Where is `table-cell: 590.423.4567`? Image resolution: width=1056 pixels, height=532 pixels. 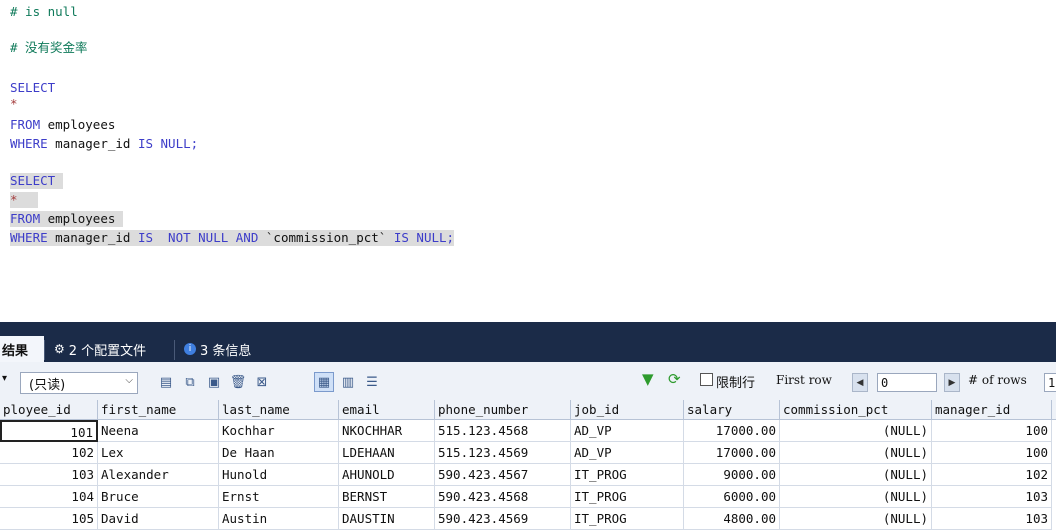 table-cell: 590.423.4567 is located at coordinates (503, 475).